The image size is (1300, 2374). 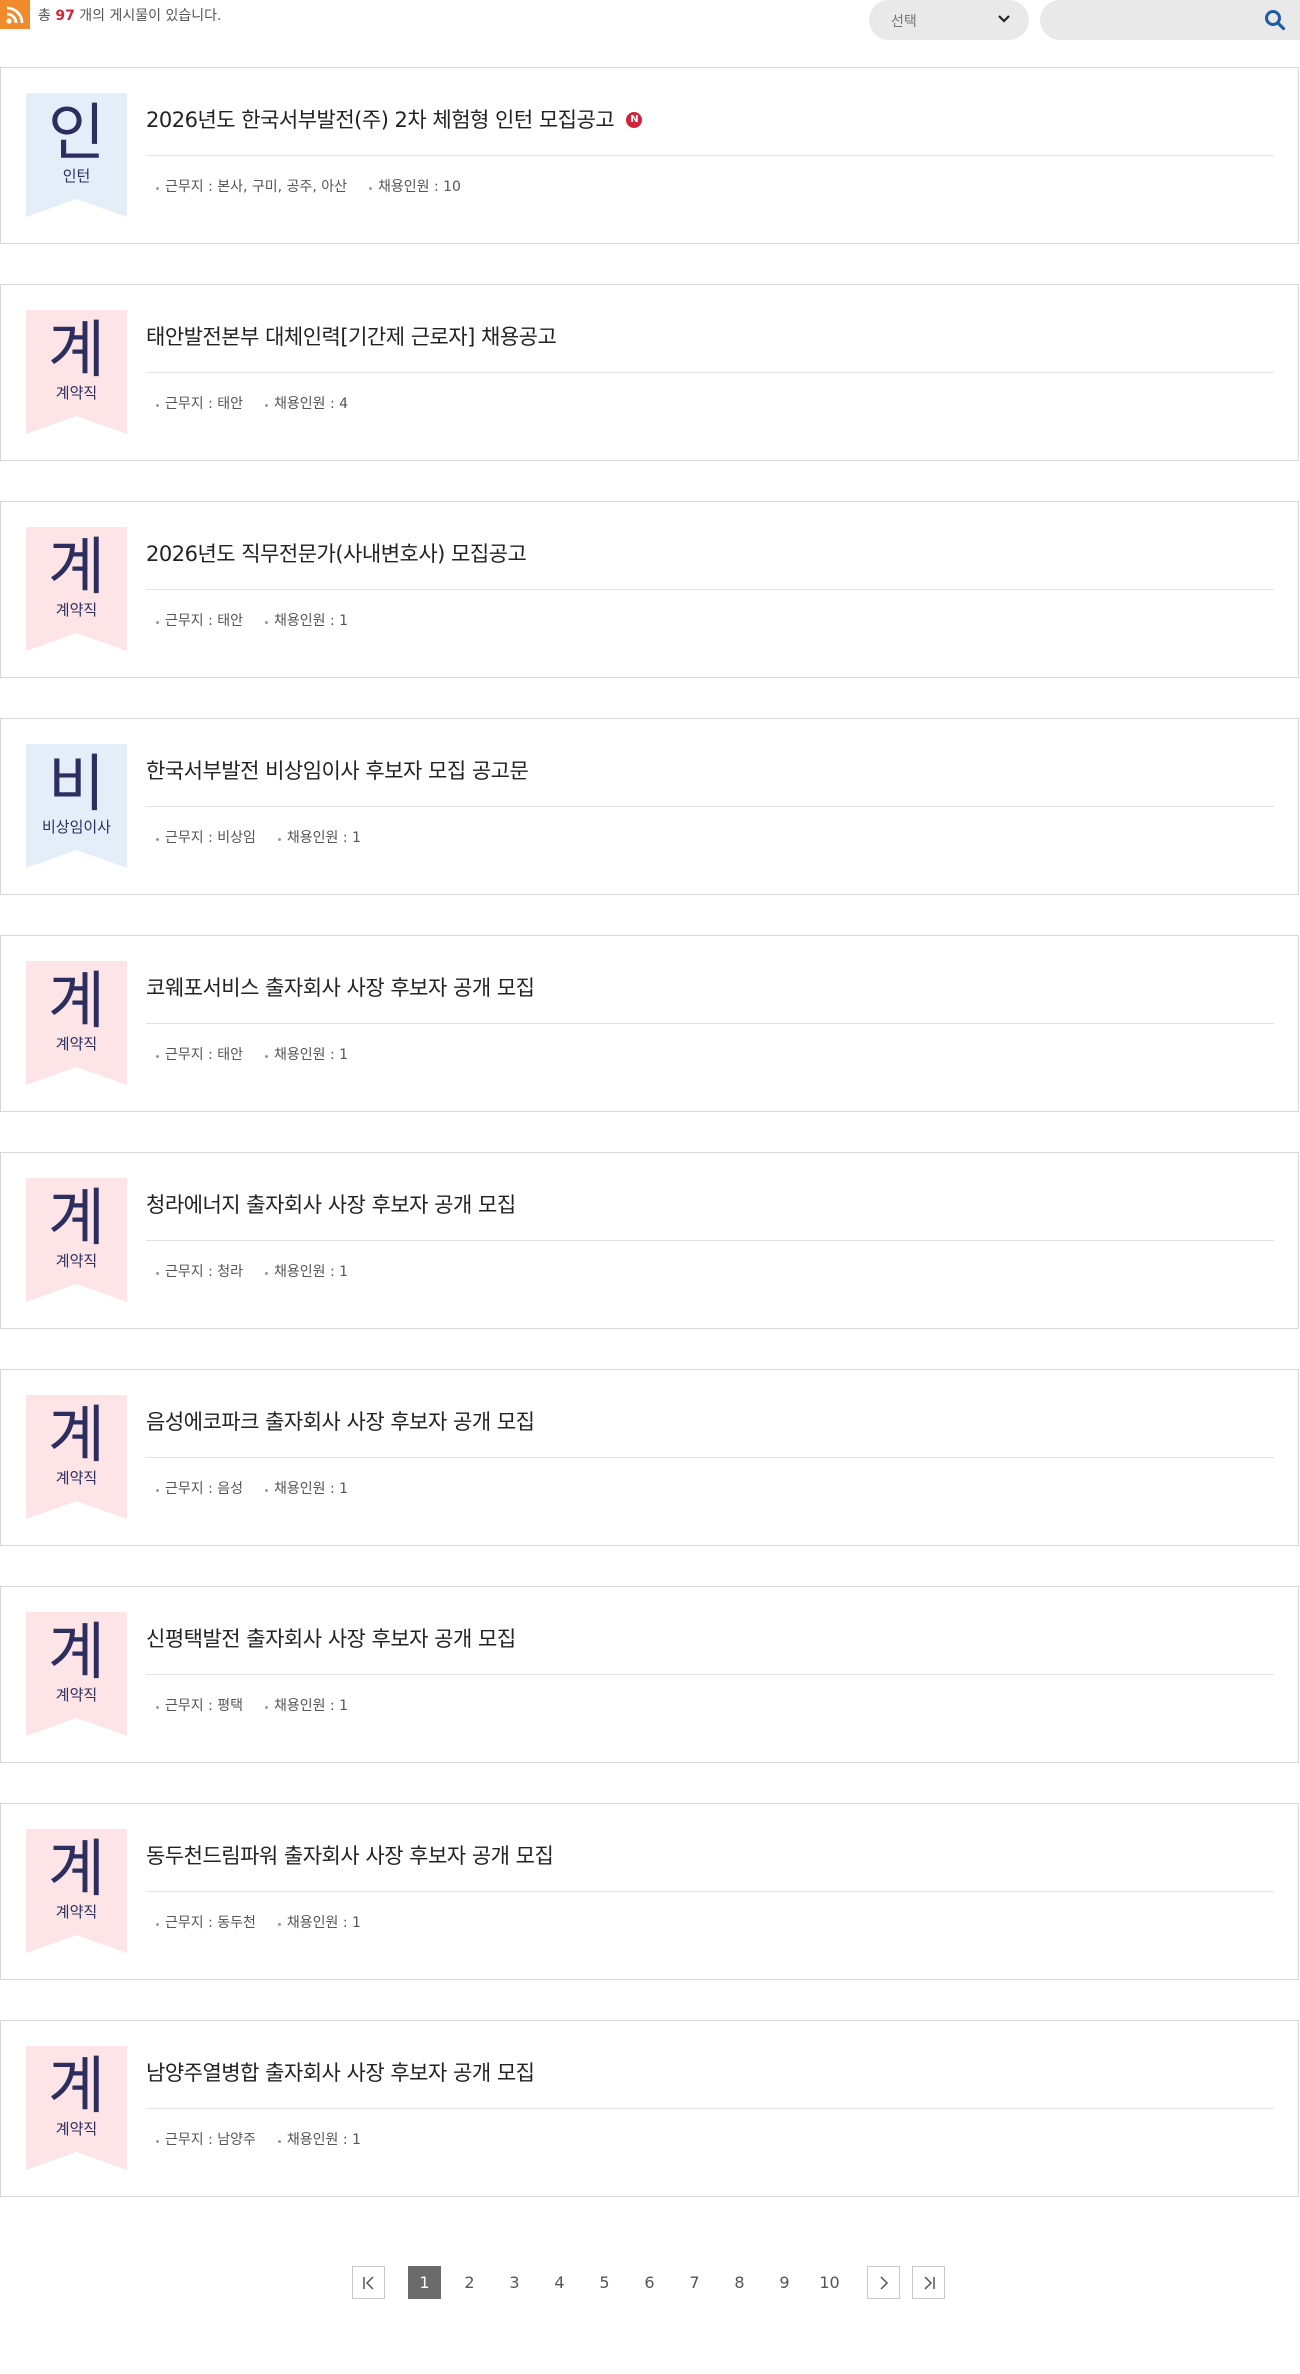 What do you see at coordinates (1155, 21) in the screenshot?
I see `search-input` at bounding box center [1155, 21].